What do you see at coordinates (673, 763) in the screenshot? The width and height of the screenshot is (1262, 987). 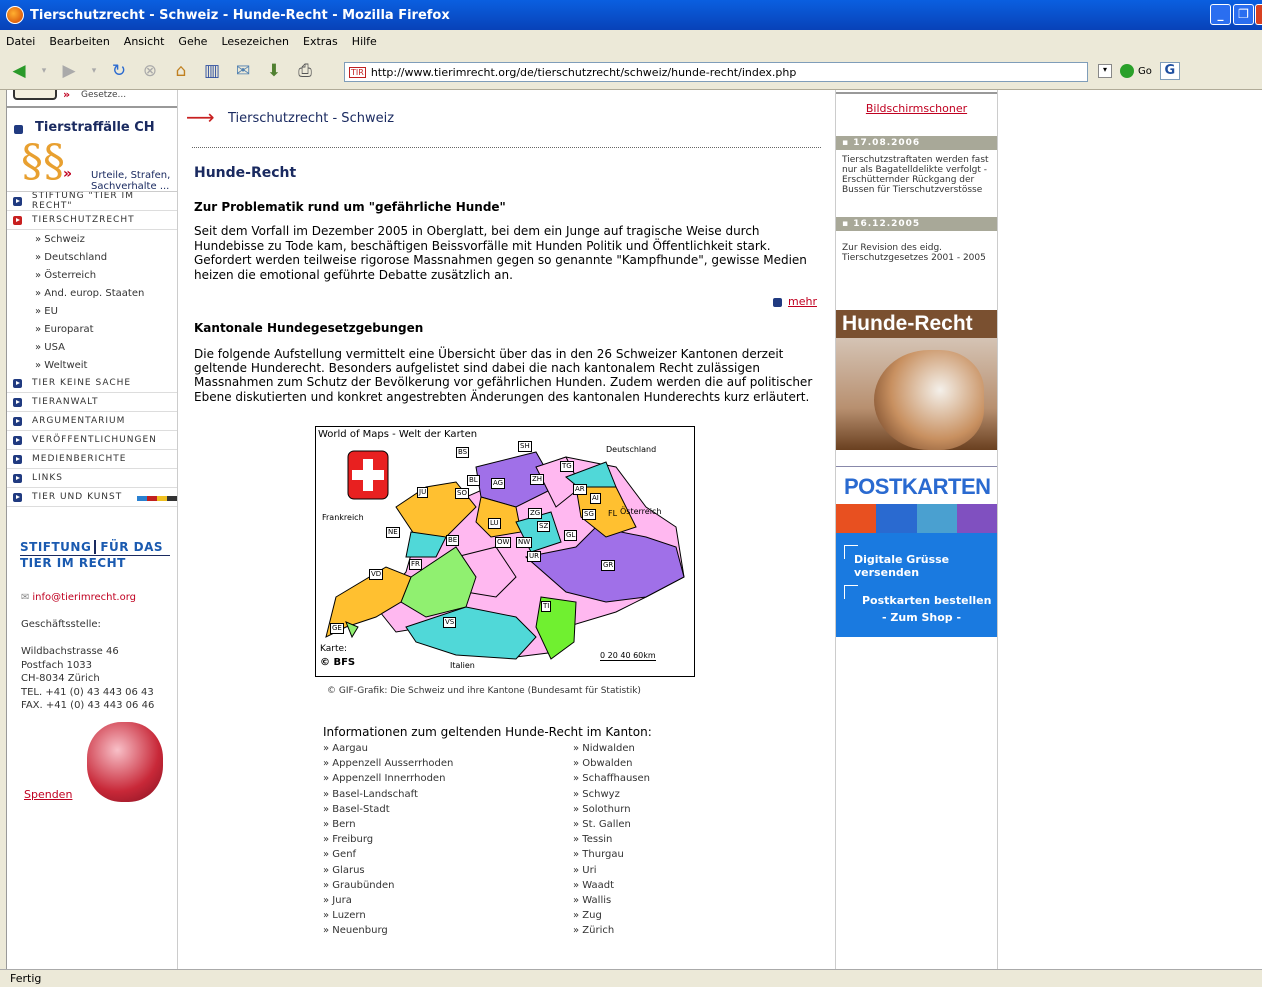 I see `canton-link: » Obwalden` at bounding box center [673, 763].